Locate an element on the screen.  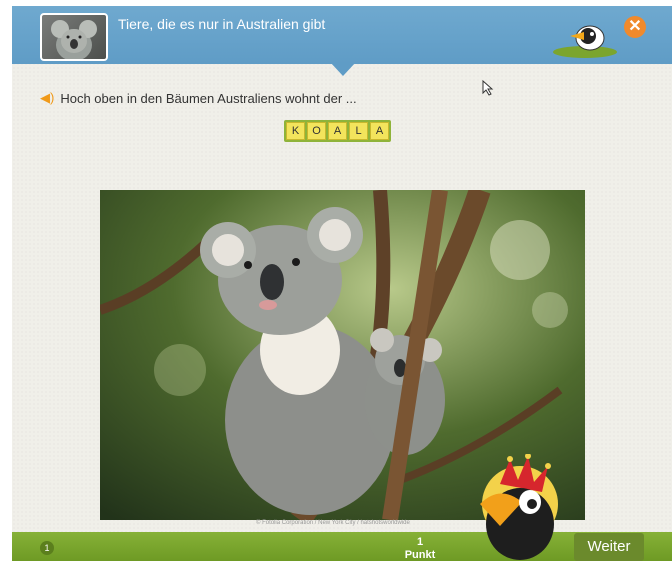
header-notch is located at coordinates (343, 69).